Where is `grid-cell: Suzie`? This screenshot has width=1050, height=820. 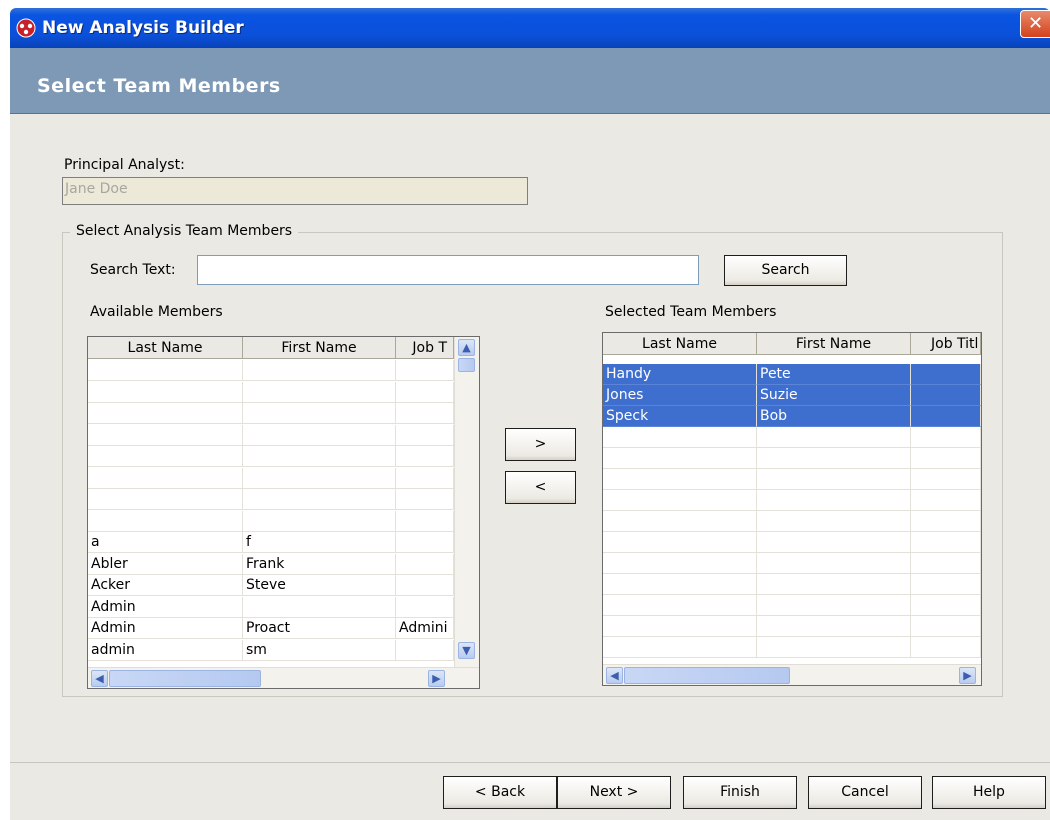
grid-cell: Suzie is located at coordinates (834, 395).